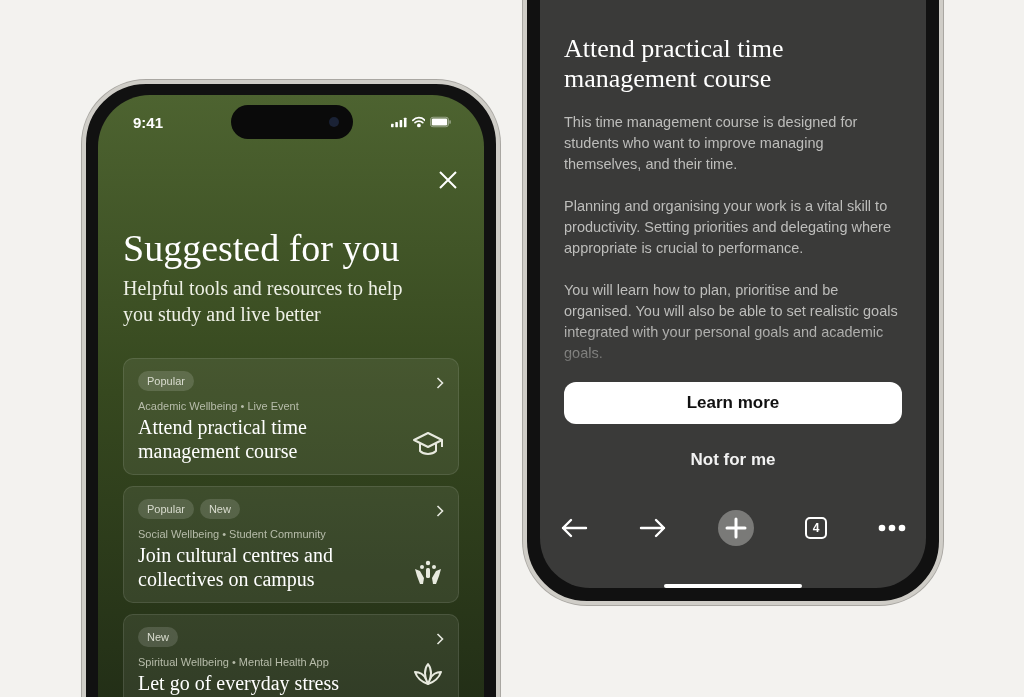  Describe the element at coordinates (418, 122) in the screenshot. I see `wifi-icon` at that location.